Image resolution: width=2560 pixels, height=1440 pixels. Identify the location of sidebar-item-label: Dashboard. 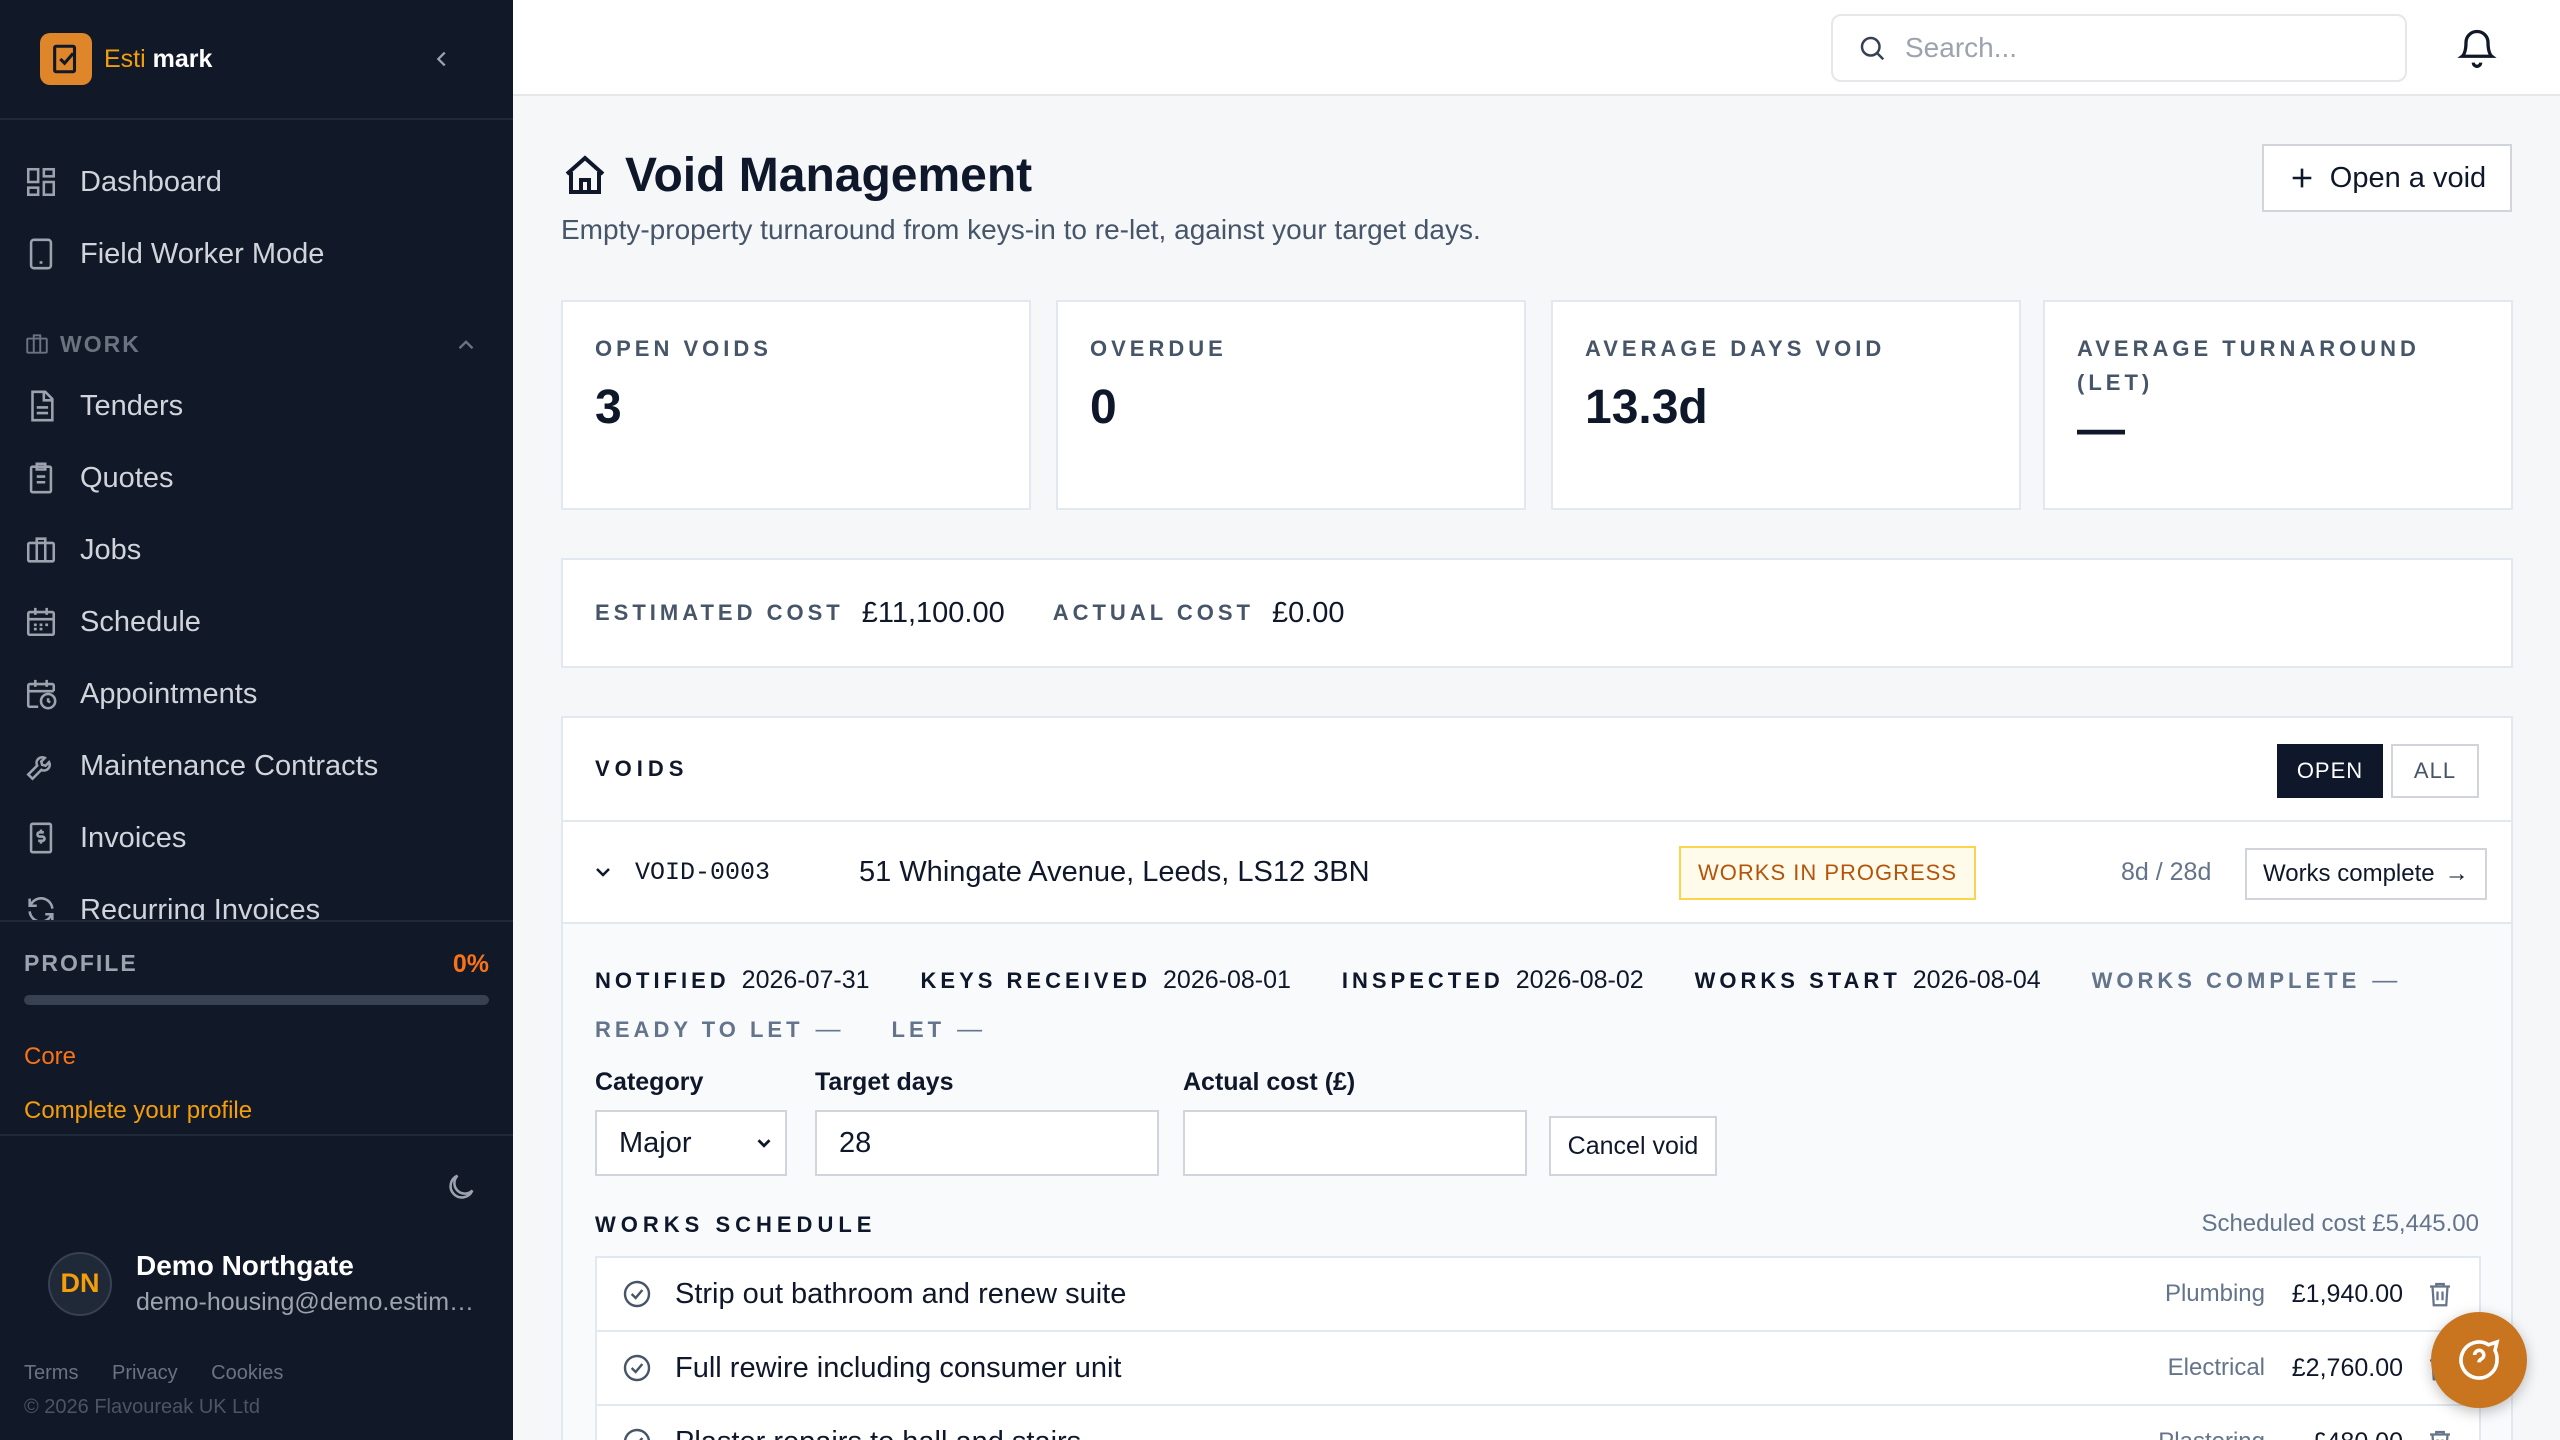
(151, 181).